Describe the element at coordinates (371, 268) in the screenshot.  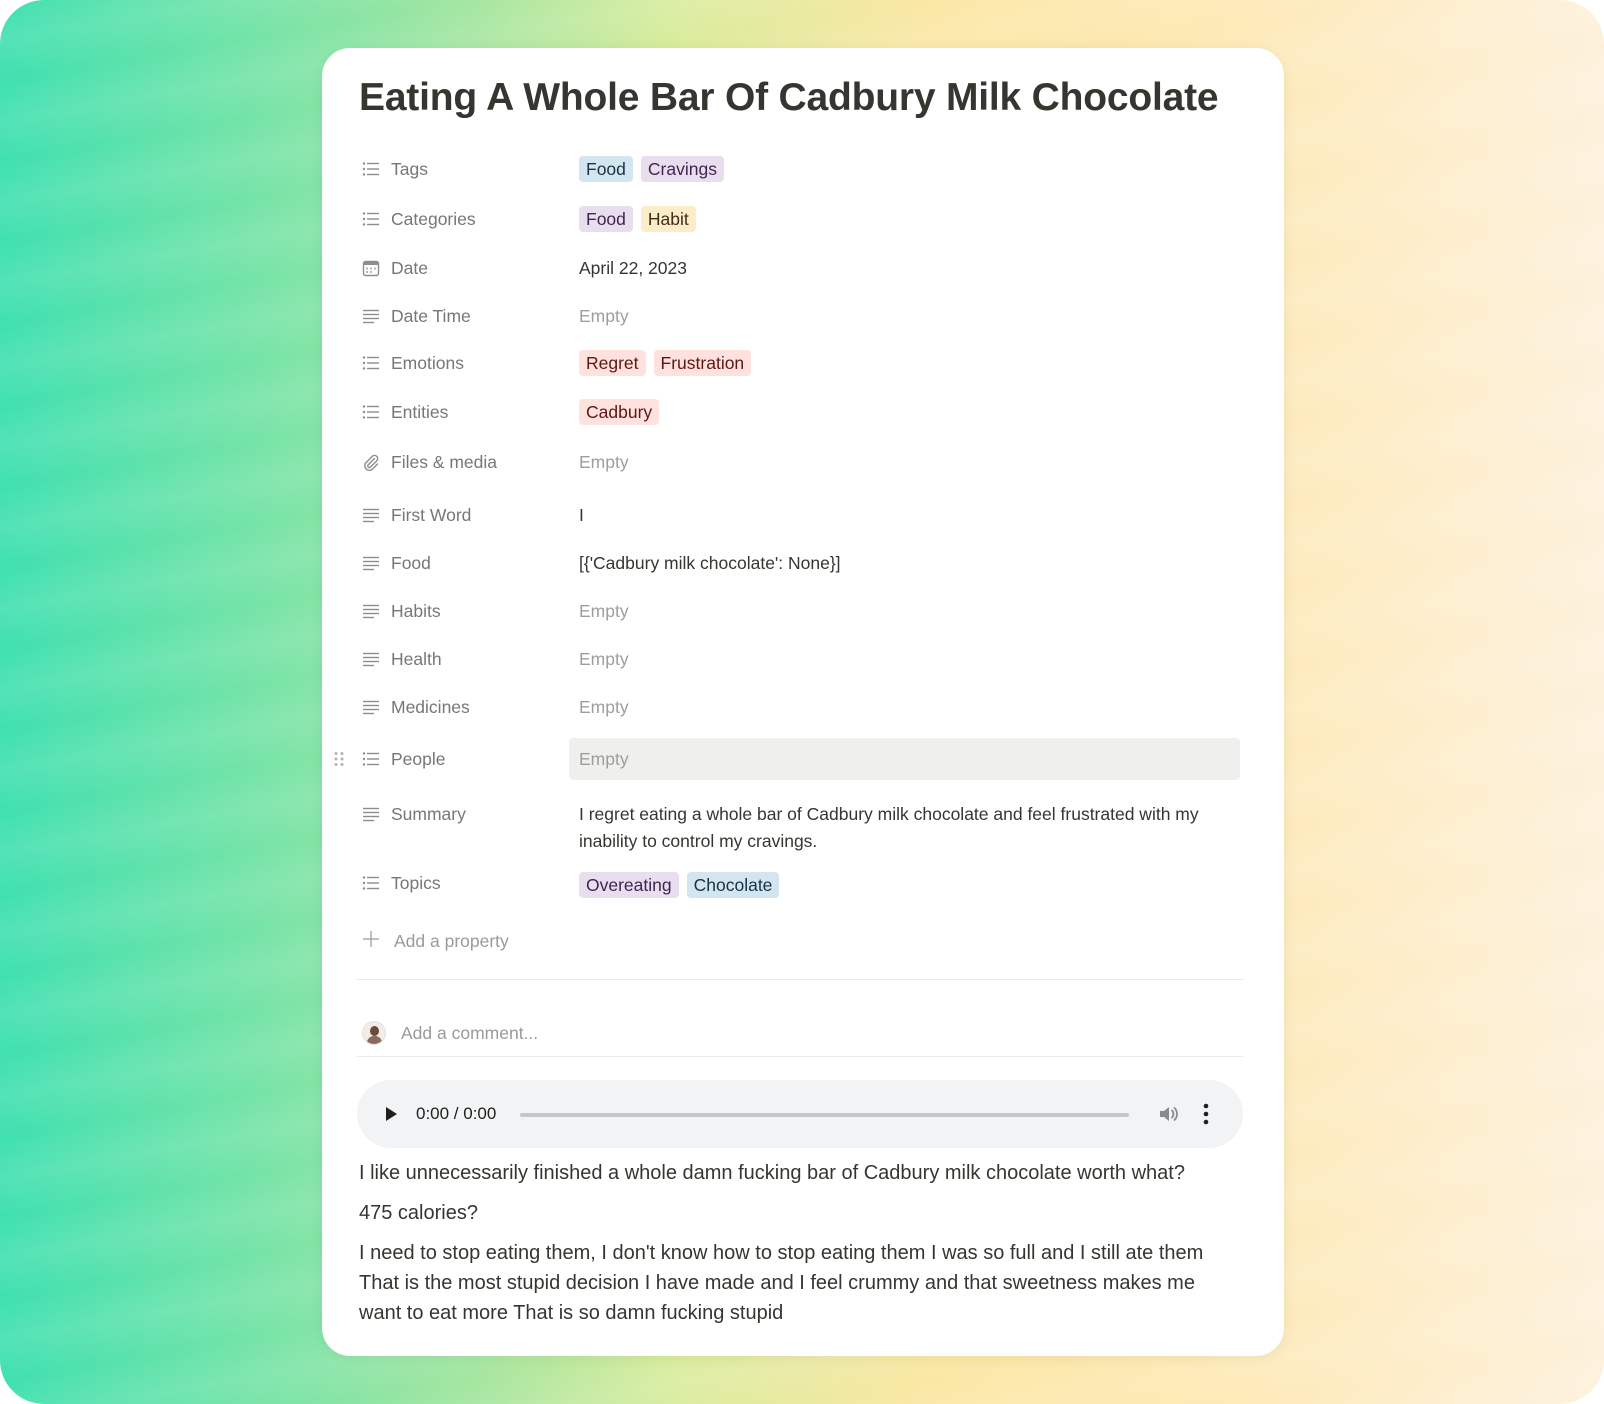
I see `calendar-icon` at that location.